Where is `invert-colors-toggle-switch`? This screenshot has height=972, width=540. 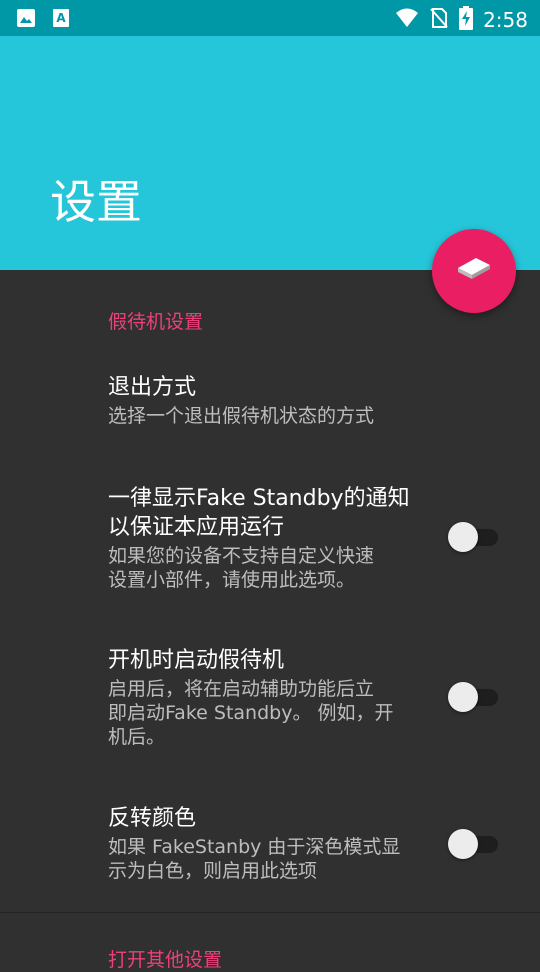 invert-colors-toggle-switch is located at coordinates (474, 844).